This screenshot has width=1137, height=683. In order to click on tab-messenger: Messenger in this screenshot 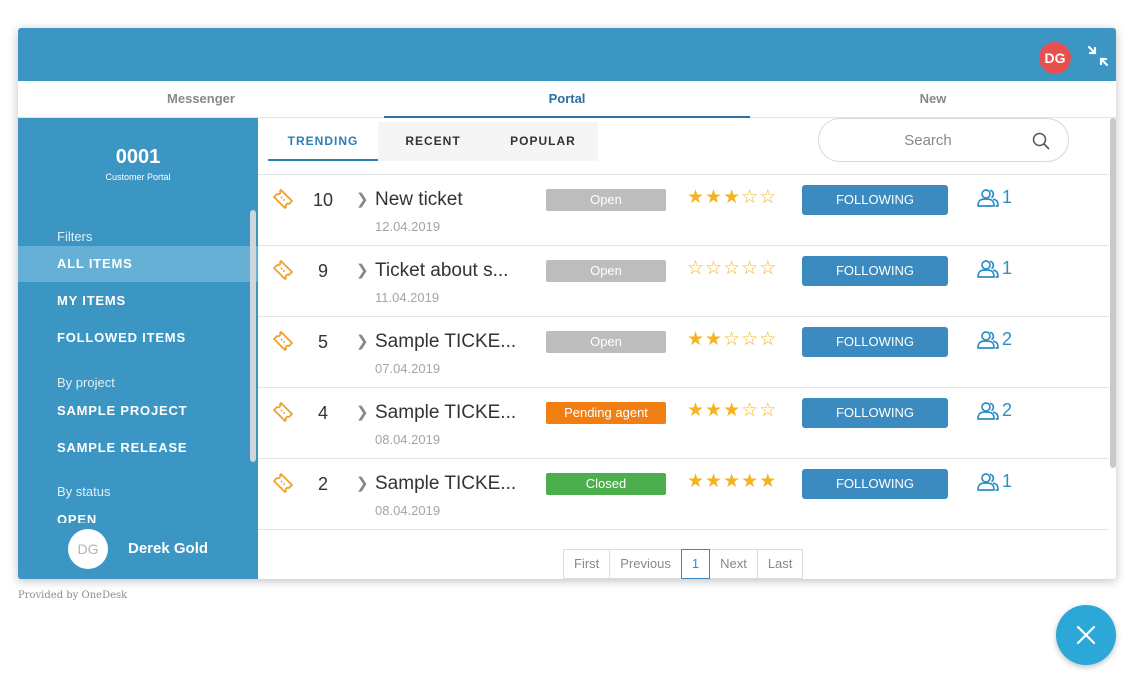, I will do `click(201, 99)`.